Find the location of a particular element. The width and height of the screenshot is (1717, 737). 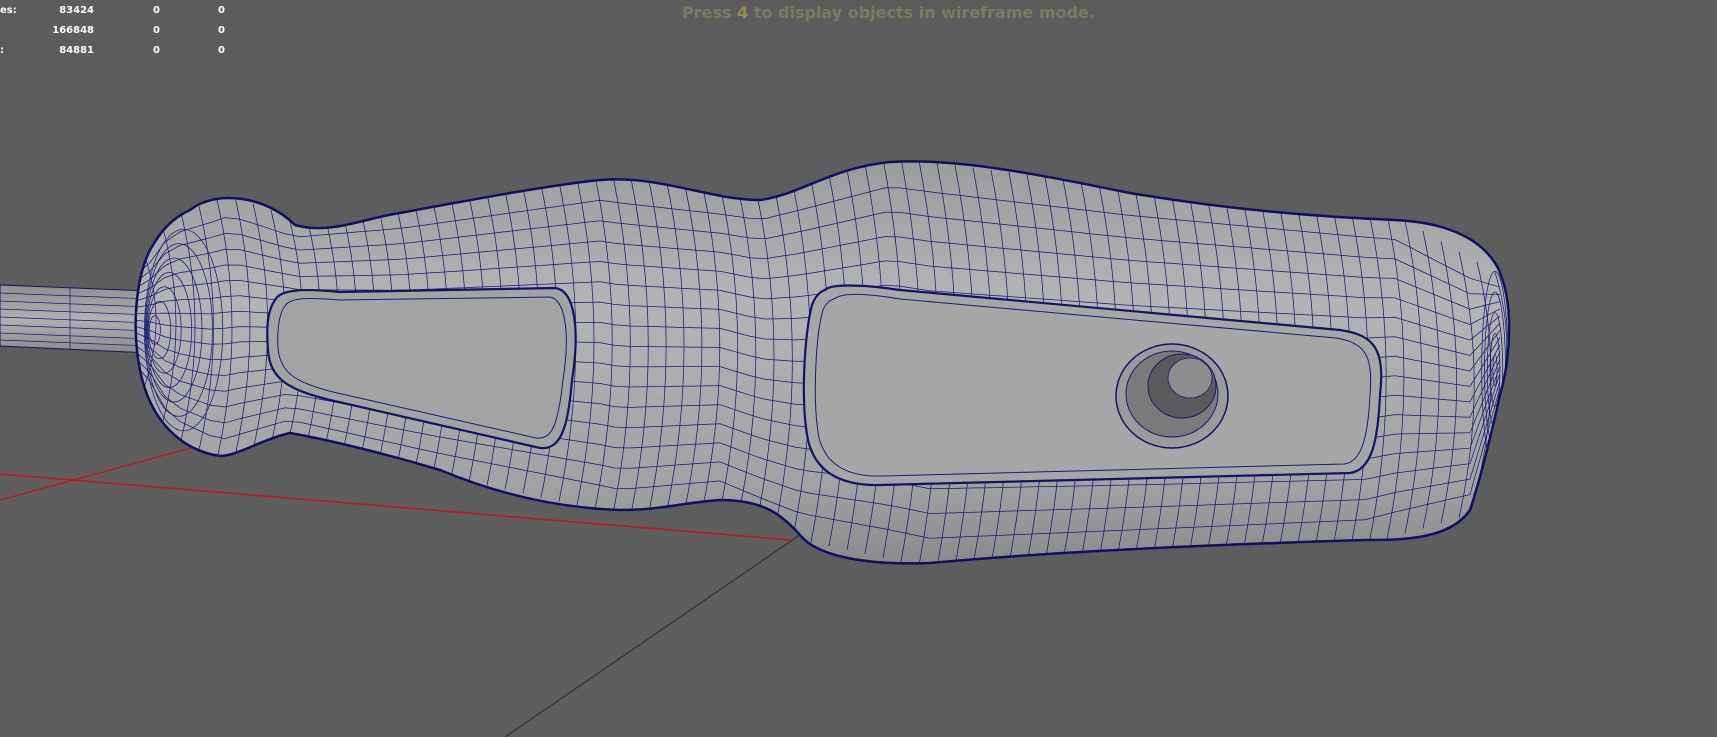

hint-prefix: Press is located at coordinates (710, 12).